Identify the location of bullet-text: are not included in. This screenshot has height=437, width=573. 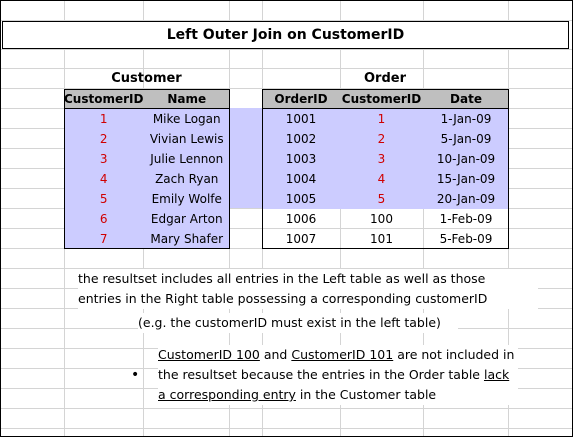
(454, 354).